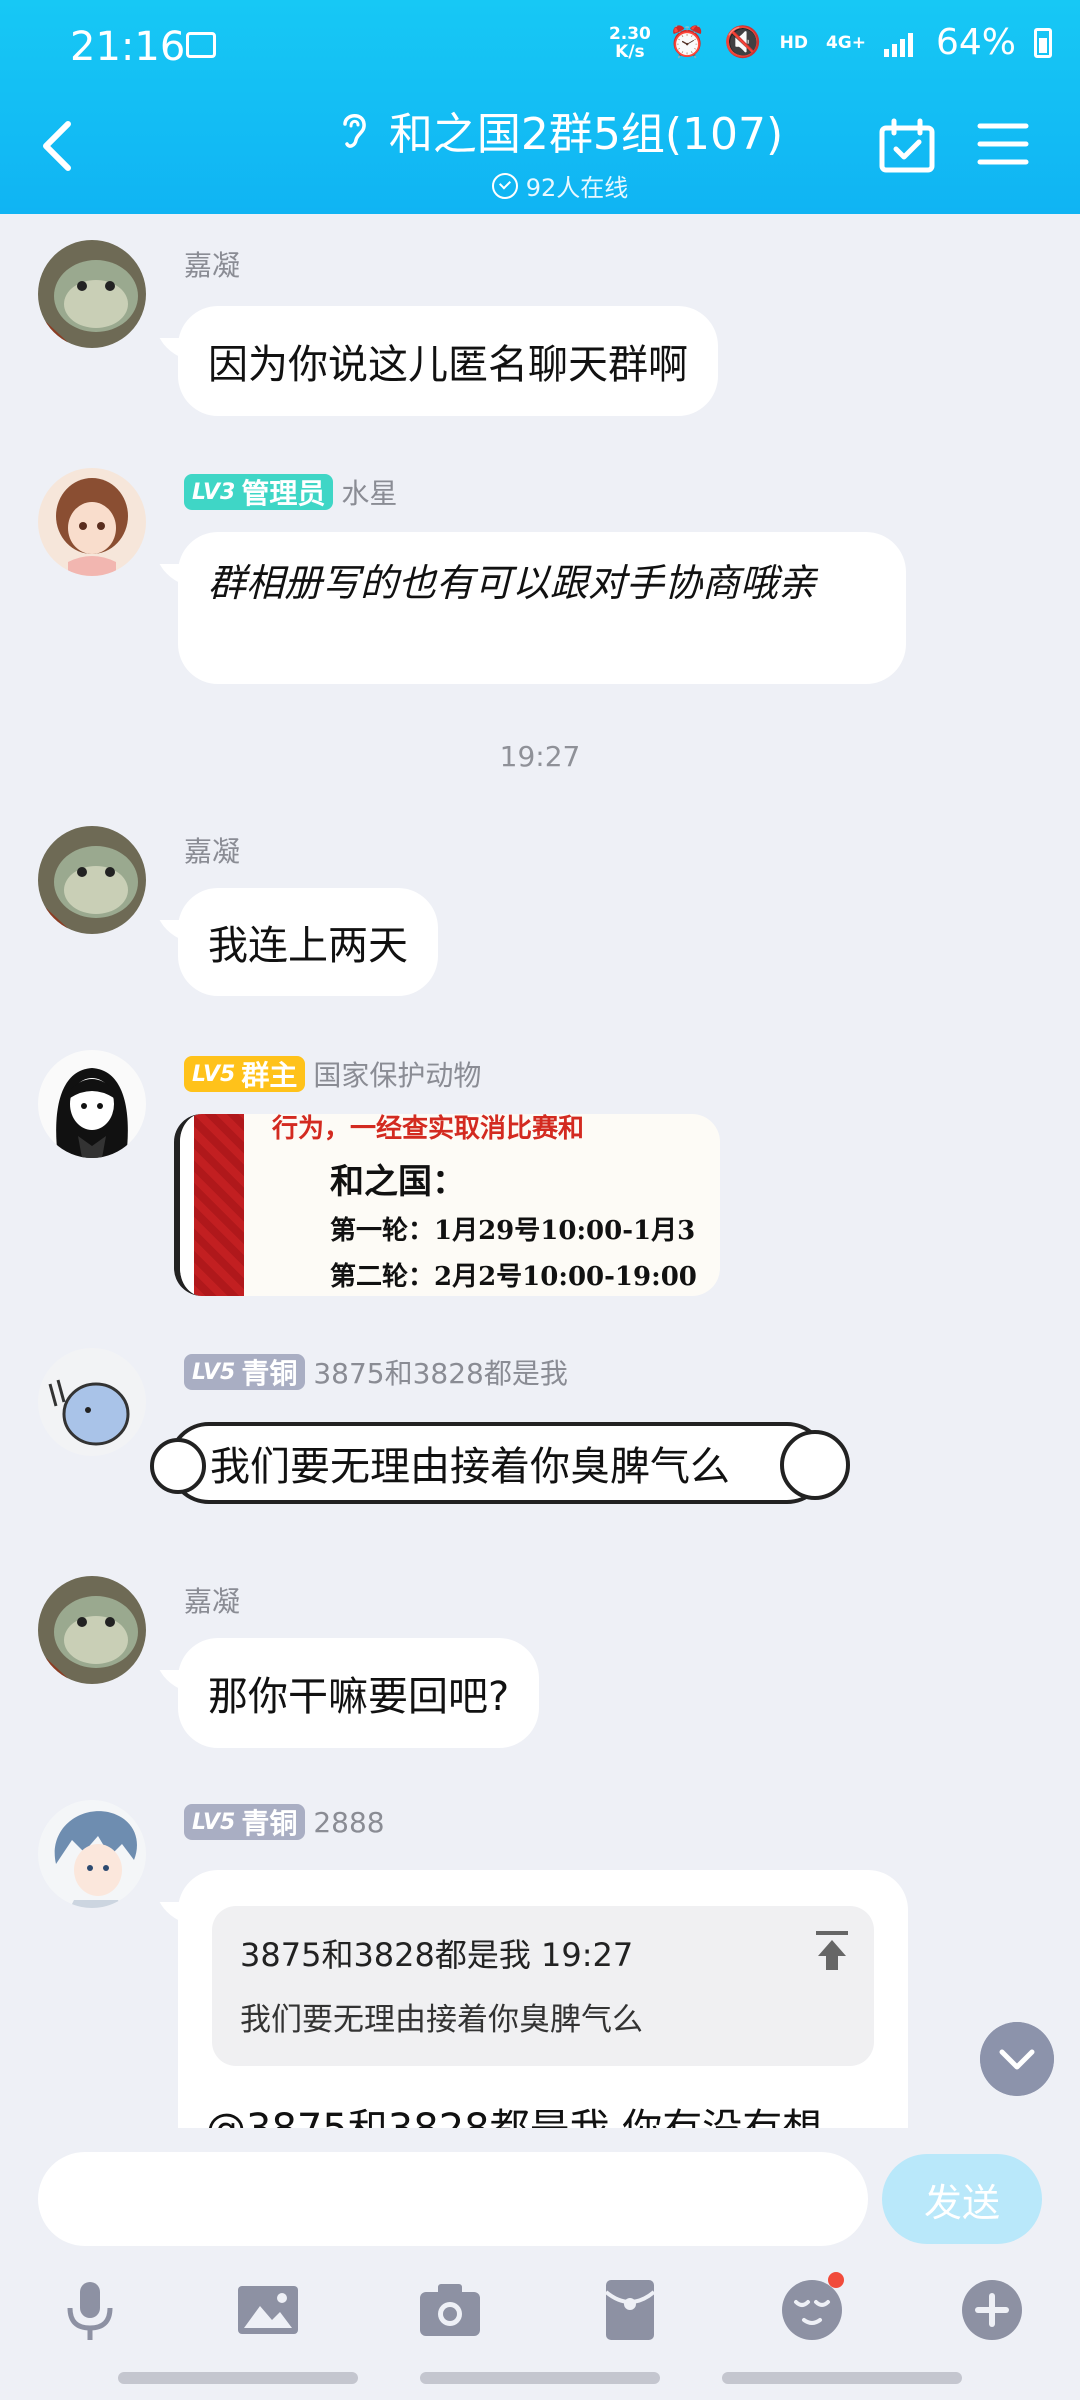 The image size is (1080, 2400). I want to click on gallery-notification-icon, so click(201, 45).